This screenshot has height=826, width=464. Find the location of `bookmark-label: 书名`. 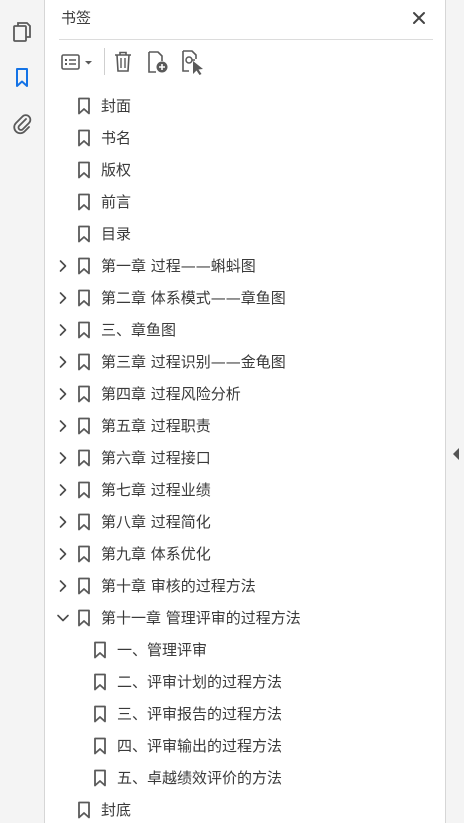

bookmark-label: 书名 is located at coordinates (116, 138).